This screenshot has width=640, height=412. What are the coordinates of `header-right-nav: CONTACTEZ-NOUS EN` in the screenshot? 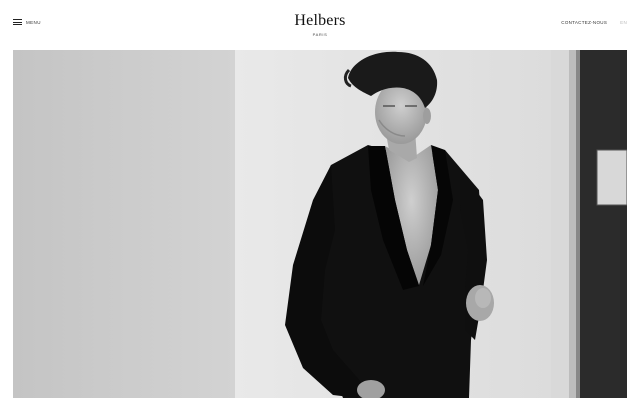 It's located at (594, 22).